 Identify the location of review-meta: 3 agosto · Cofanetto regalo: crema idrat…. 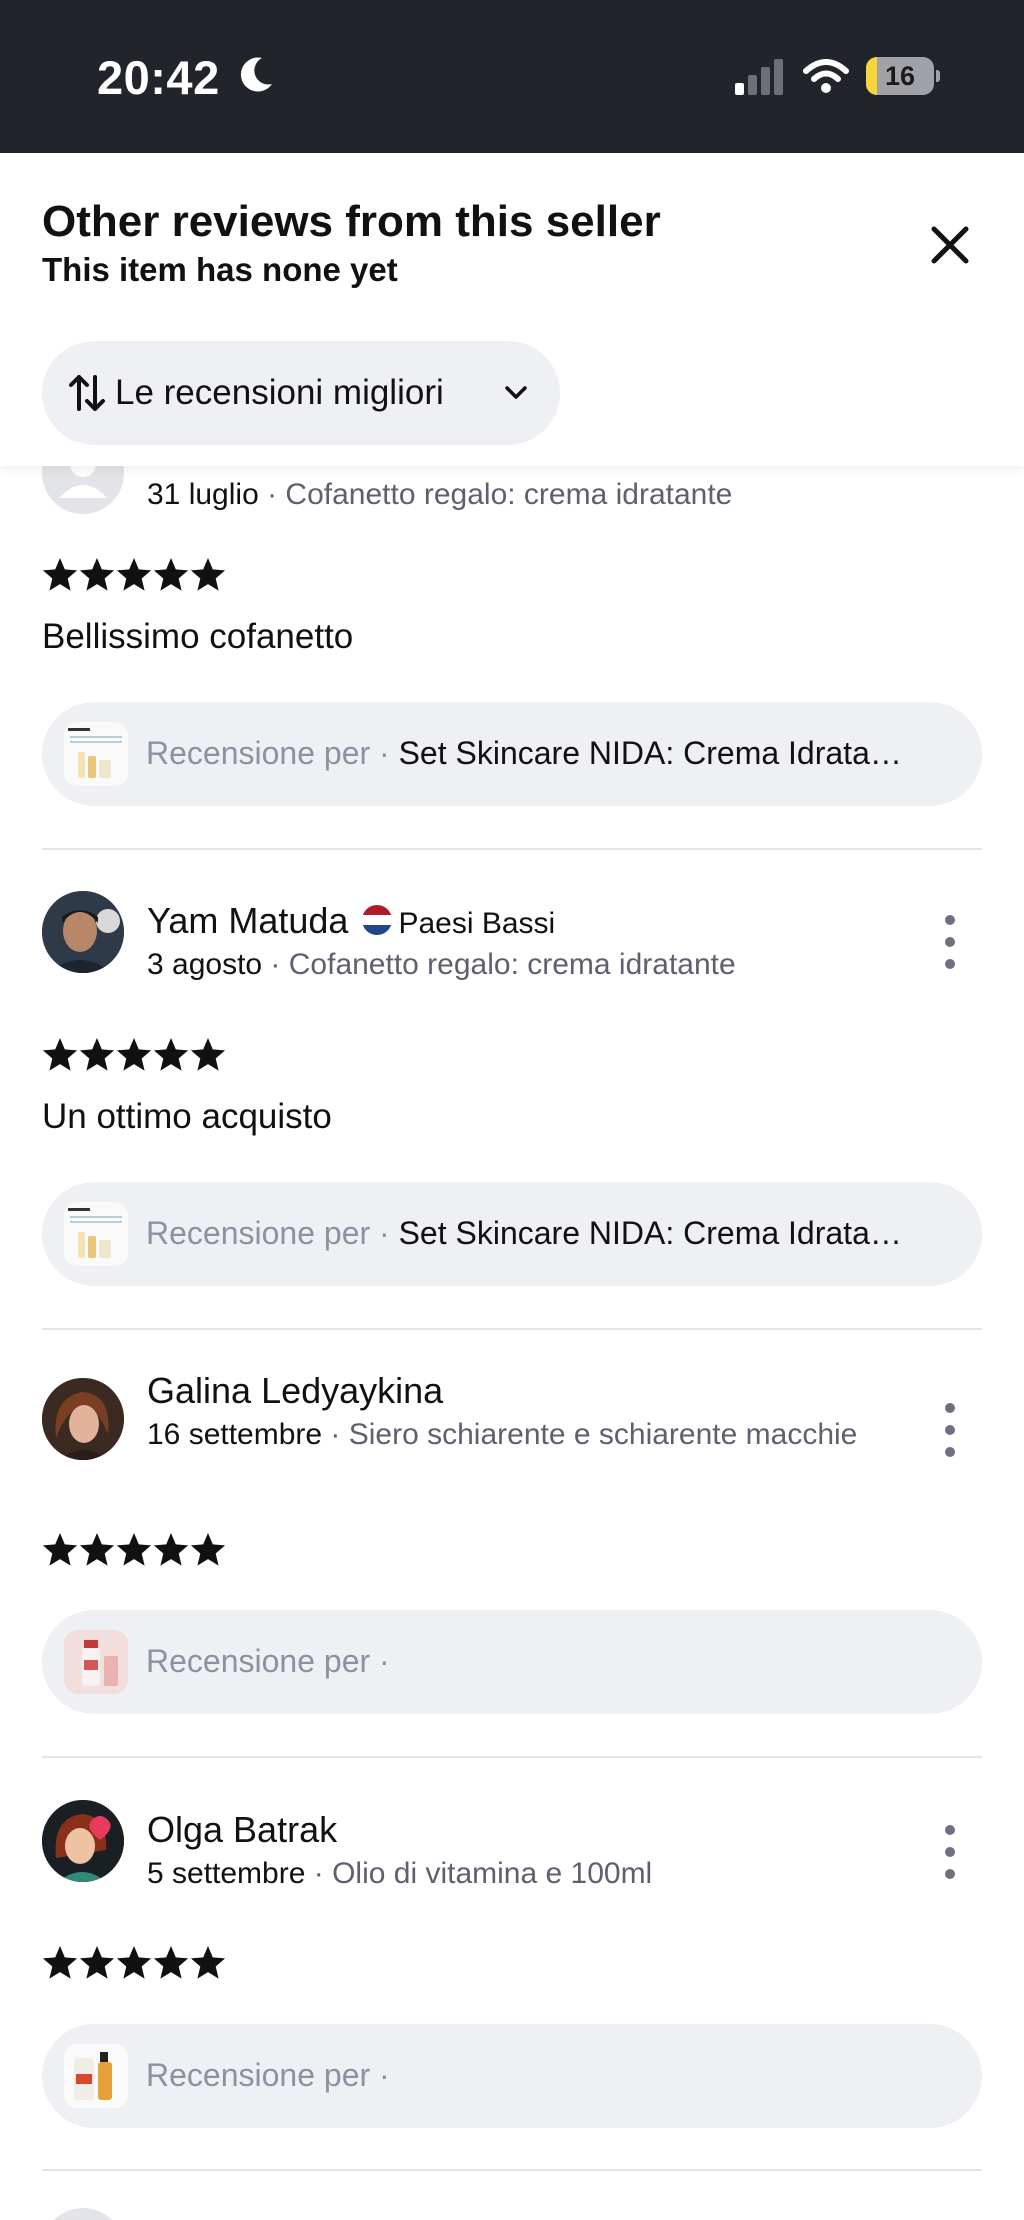
(517, 965).